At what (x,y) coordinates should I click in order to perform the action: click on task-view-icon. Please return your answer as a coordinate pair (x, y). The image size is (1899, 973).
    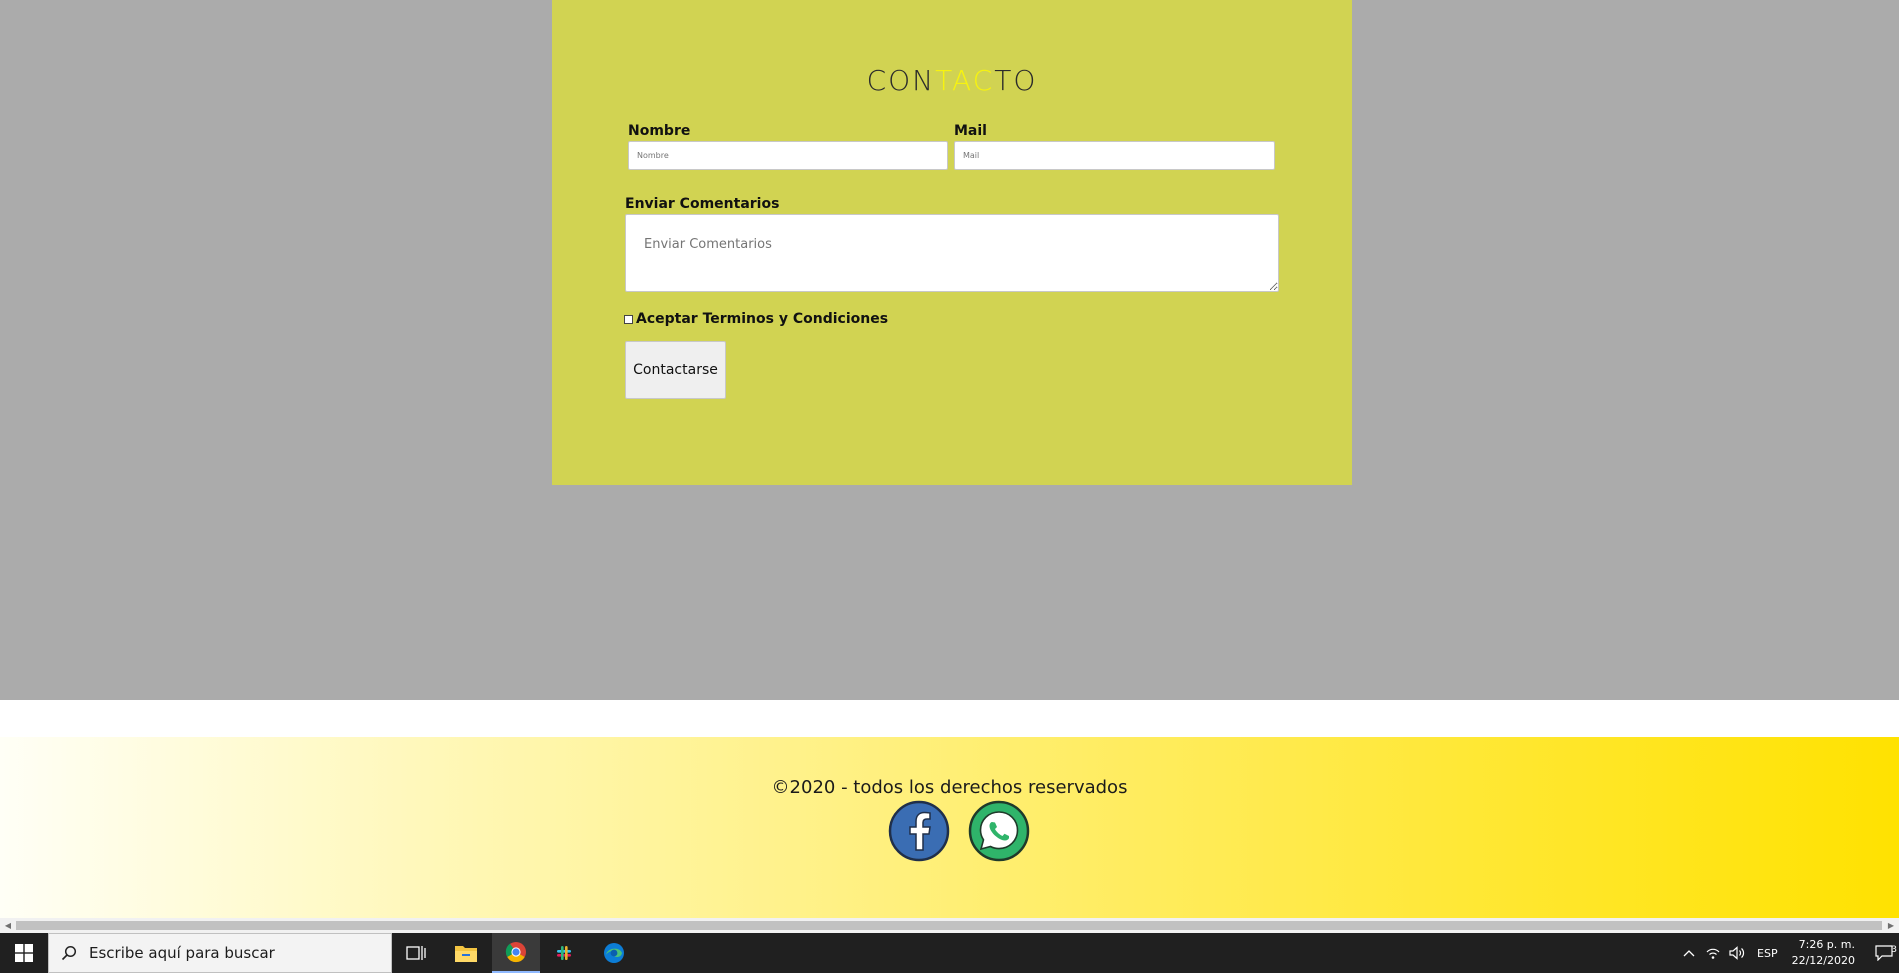
    Looking at the image, I should click on (416, 953).